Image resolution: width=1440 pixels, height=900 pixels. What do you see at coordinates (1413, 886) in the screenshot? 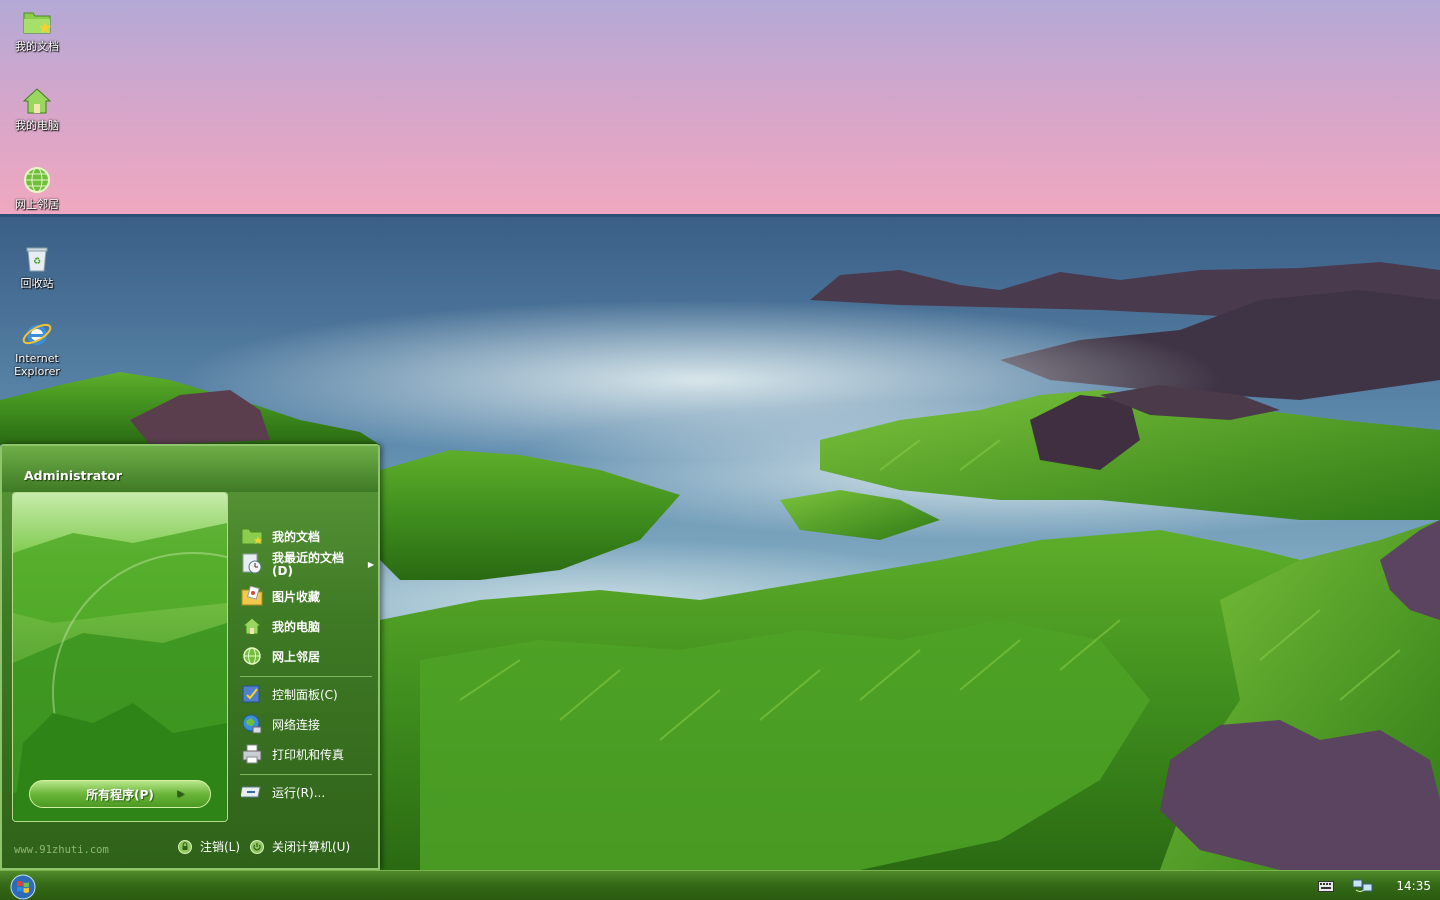
I see `clock: 14:35` at bounding box center [1413, 886].